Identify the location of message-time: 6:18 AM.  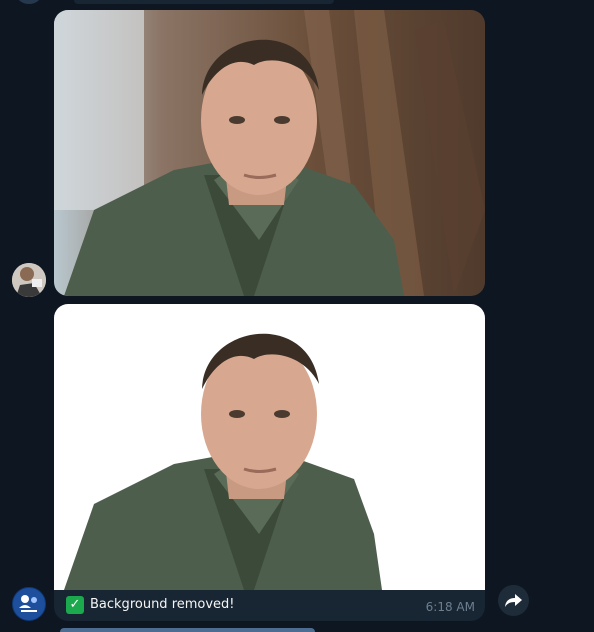
(450, 607).